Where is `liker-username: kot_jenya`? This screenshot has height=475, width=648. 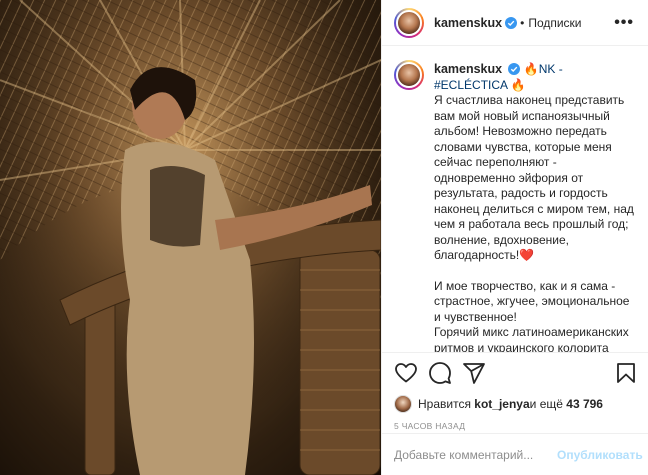 liker-username: kot_jenya is located at coordinates (501, 404).